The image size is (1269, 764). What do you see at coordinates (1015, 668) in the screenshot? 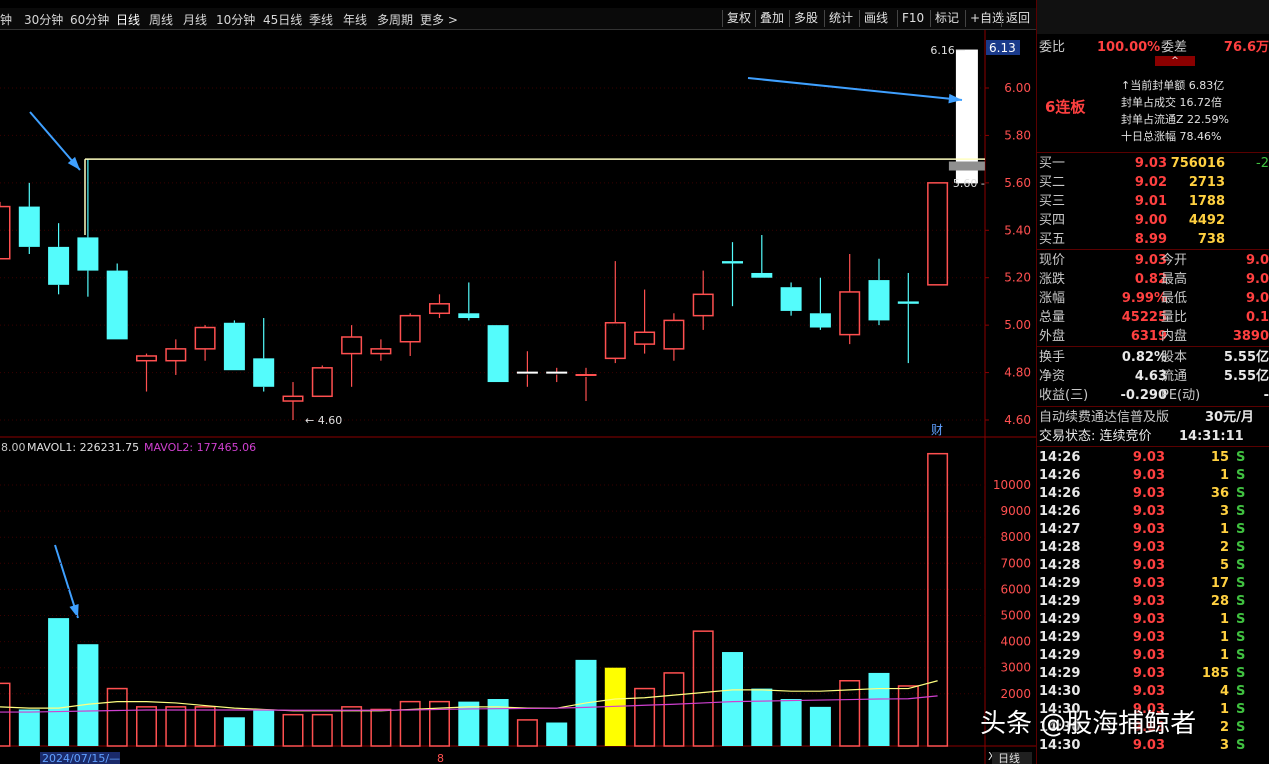
I see `volume-tick-label: 3000` at bounding box center [1015, 668].